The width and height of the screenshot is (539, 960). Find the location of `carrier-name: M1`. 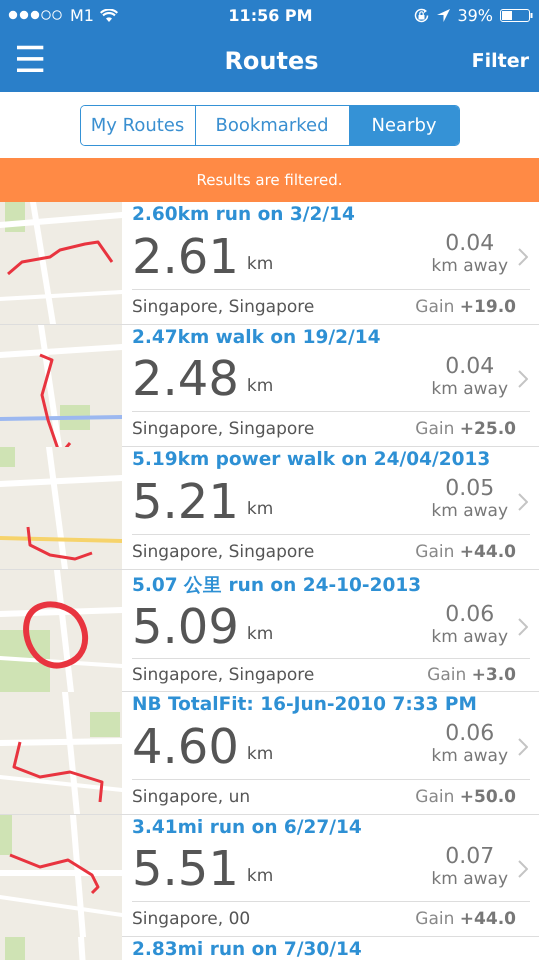

carrier-name: M1 is located at coordinates (82, 15).